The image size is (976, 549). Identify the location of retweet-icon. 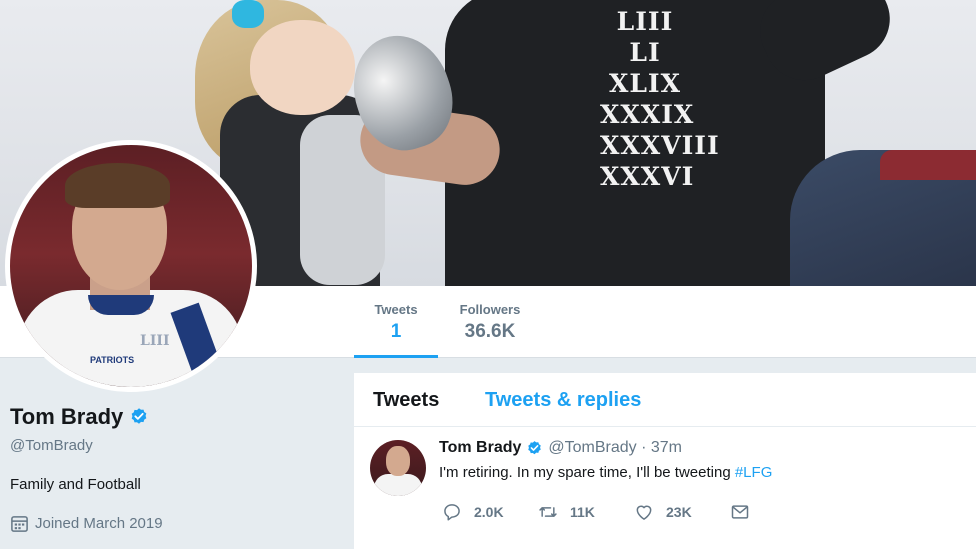
(548, 512).